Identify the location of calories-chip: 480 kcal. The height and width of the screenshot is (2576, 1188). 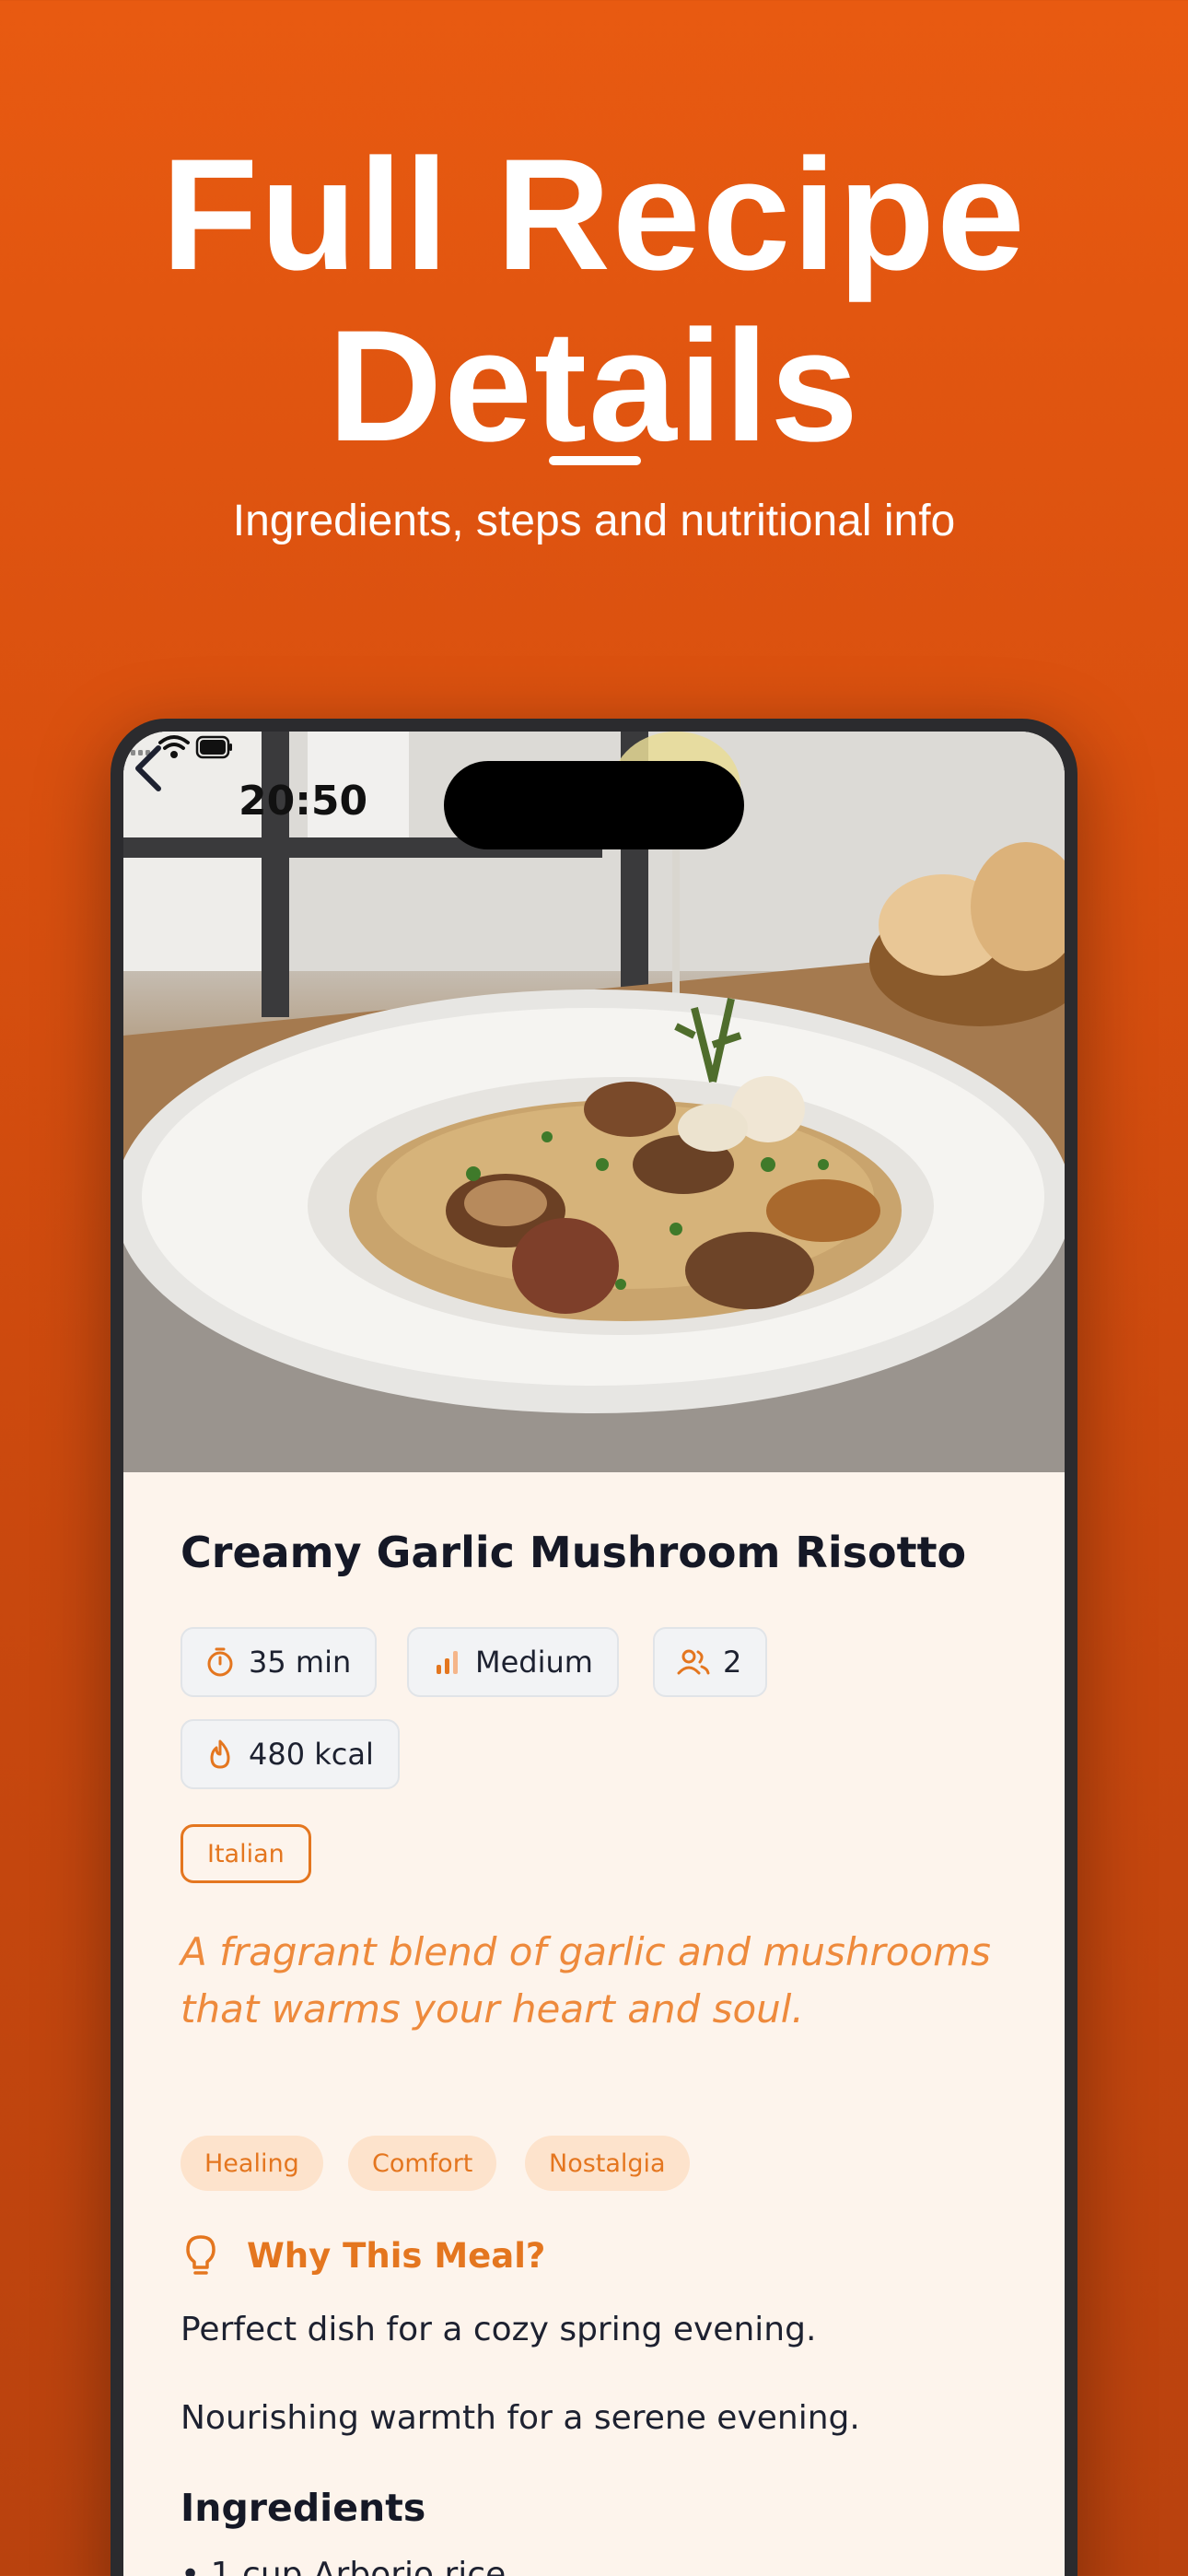
(290, 1754).